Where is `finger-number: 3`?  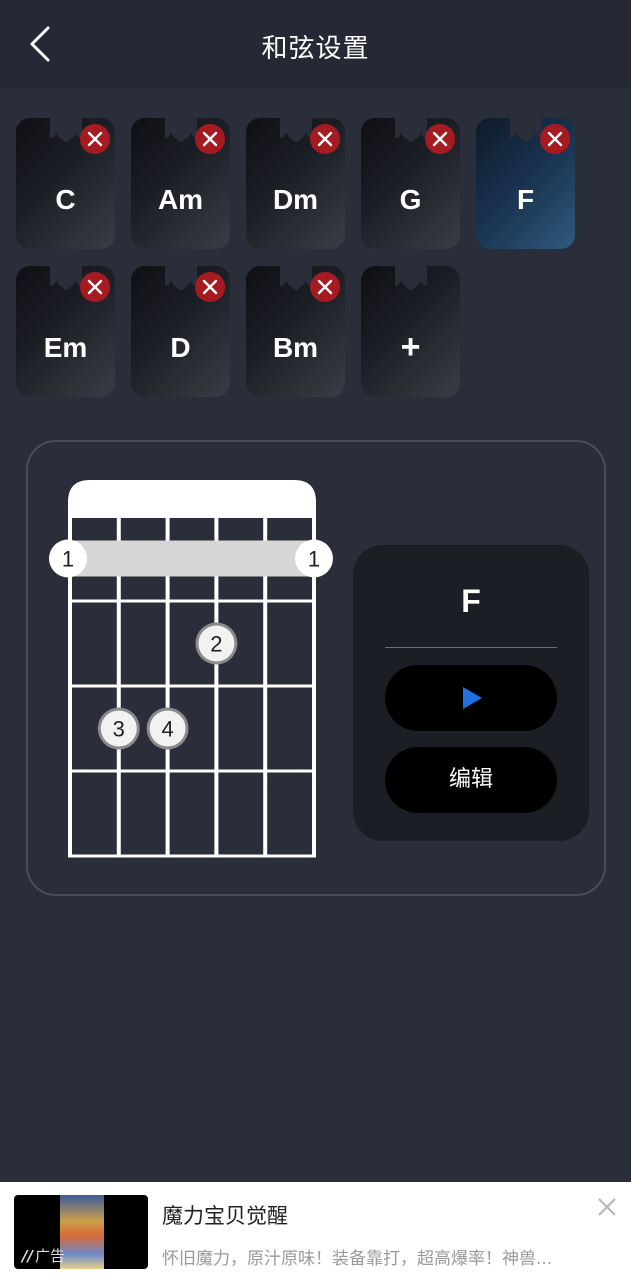 finger-number: 3 is located at coordinates (119, 729).